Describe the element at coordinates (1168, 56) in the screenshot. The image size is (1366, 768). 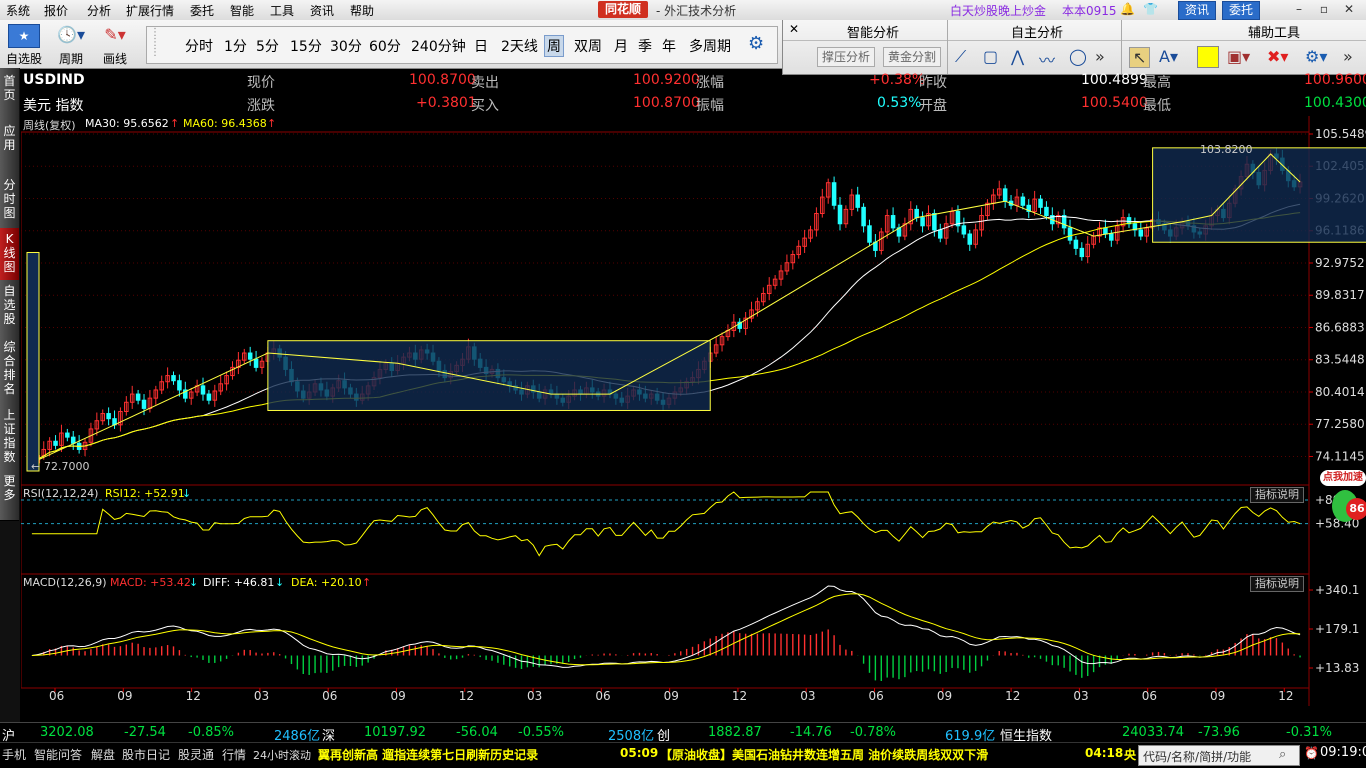
I see `text-tool-icon: A▾` at that location.